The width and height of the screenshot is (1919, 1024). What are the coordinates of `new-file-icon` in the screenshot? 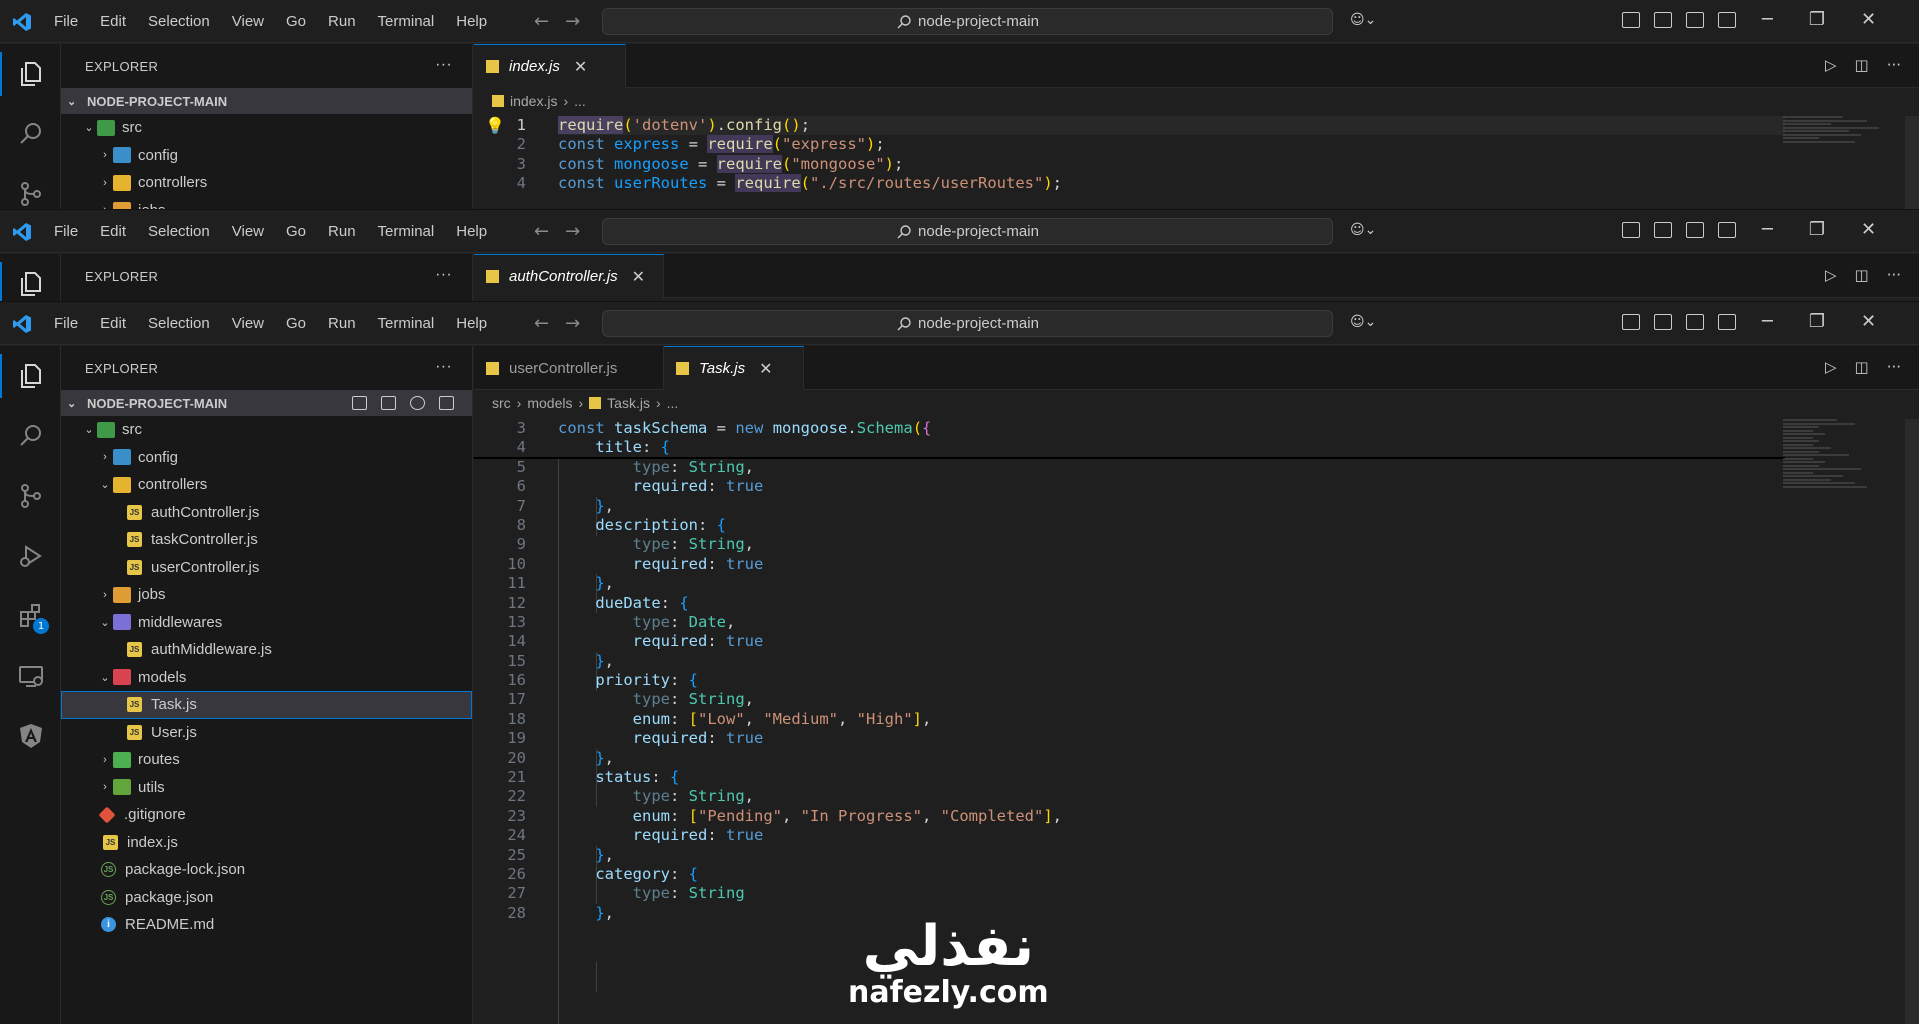 It's located at (359, 403).